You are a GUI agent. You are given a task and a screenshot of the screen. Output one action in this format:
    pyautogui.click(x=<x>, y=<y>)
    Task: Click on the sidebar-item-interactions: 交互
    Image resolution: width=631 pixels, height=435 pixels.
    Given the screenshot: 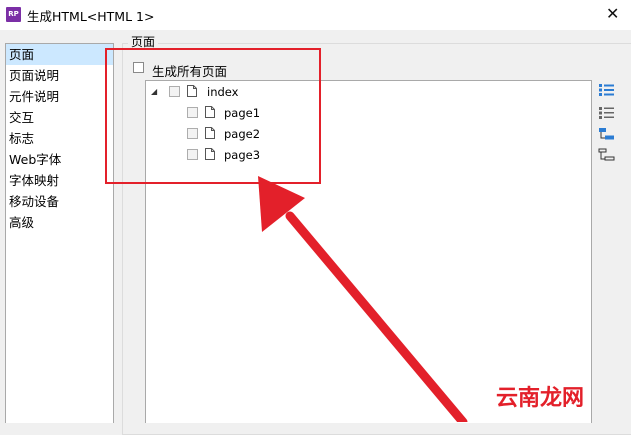 What is the action you would take?
    pyautogui.click(x=59, y=117)
    